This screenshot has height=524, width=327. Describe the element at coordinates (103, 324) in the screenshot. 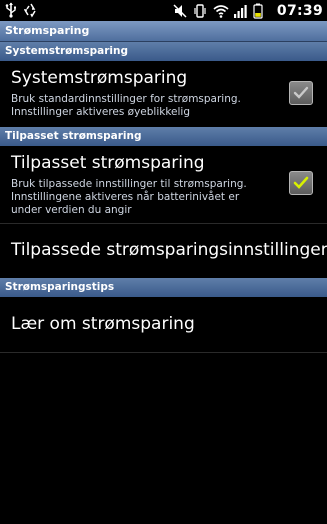

I see `pref-title: Lær om strømsparing` at that location.